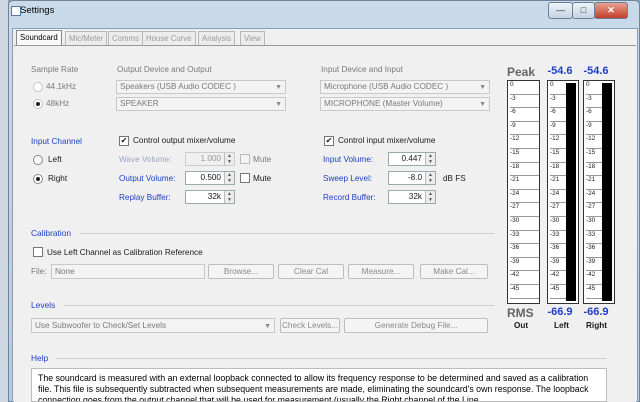 Image resolution: width=640 pixels, height=402 pixels. I want to click on right-level-bar, so click(607, 192).